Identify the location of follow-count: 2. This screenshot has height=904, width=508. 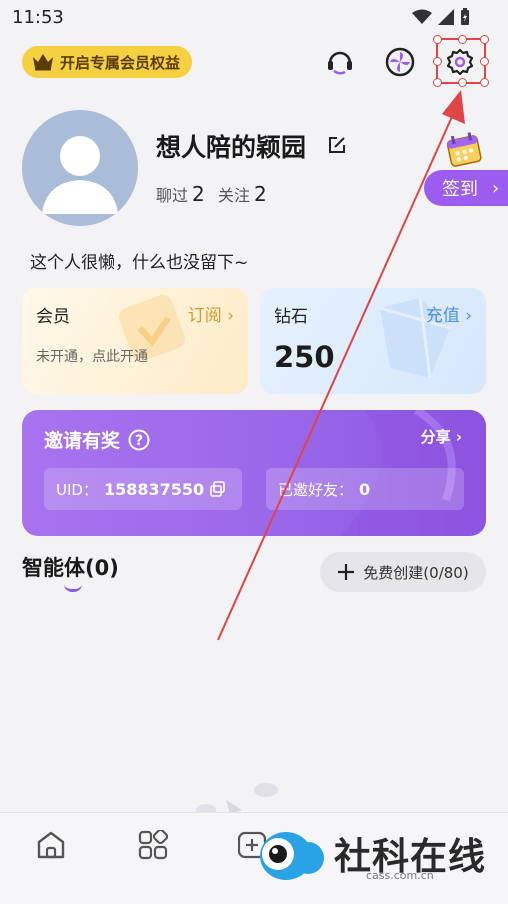
(260, 194).